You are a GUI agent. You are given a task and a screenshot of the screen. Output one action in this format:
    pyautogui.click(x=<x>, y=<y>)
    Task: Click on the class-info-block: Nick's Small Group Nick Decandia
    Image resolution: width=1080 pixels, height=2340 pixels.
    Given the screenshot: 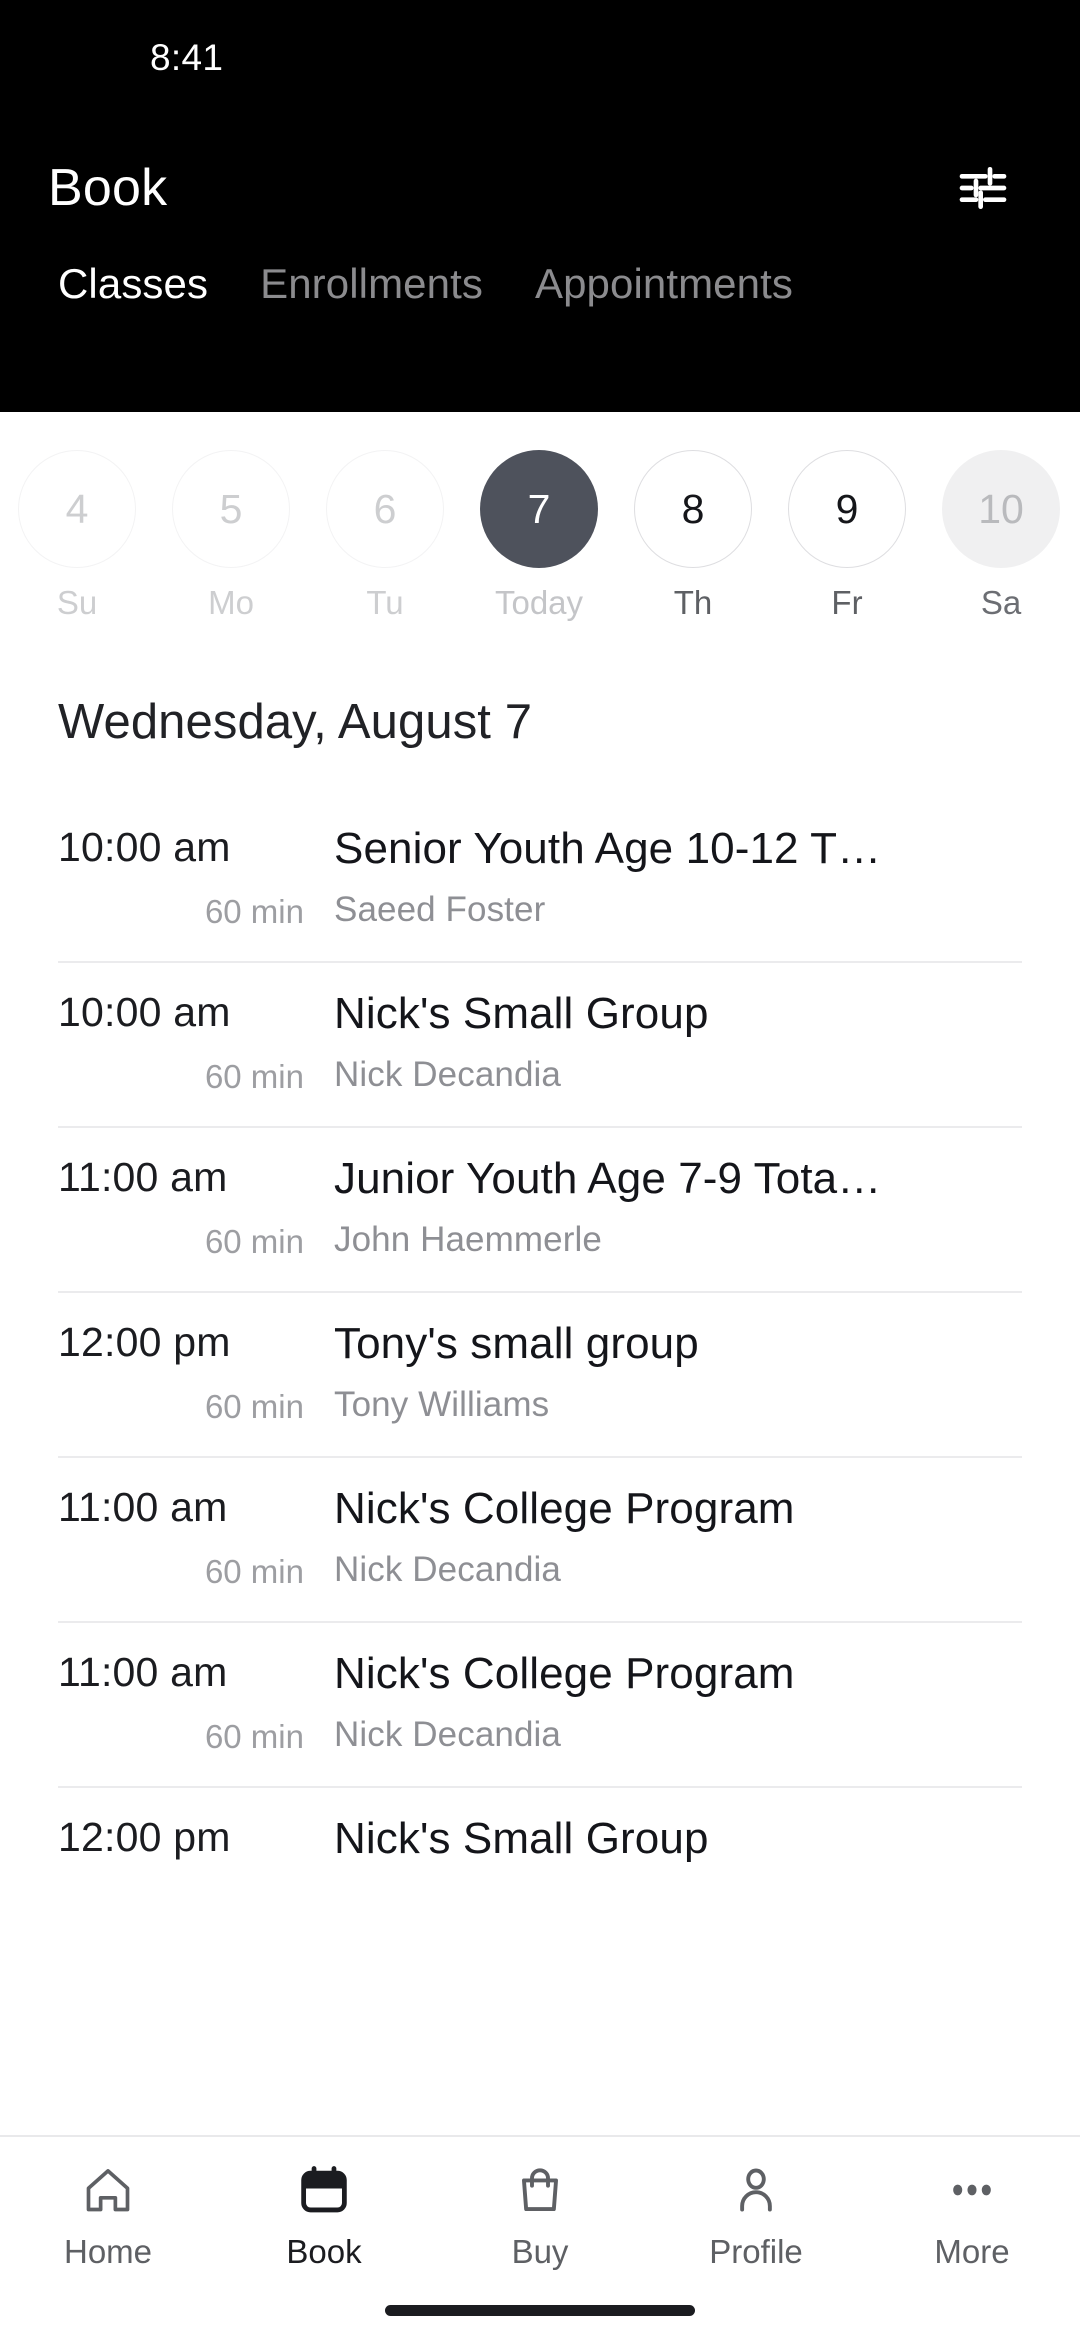 What is the action you would take?
    pyautogui.click(x=673, y=1042)
    